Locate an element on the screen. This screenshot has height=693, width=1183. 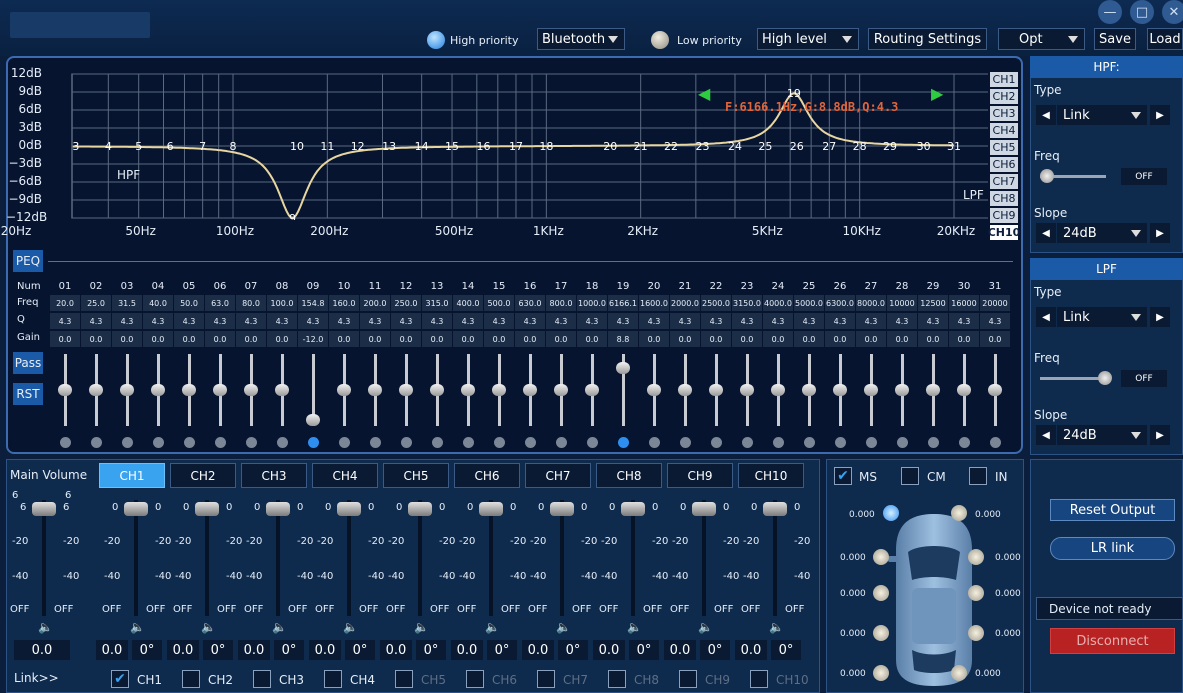
freq-cell: 40.0 is located at coordinates (158, 303).